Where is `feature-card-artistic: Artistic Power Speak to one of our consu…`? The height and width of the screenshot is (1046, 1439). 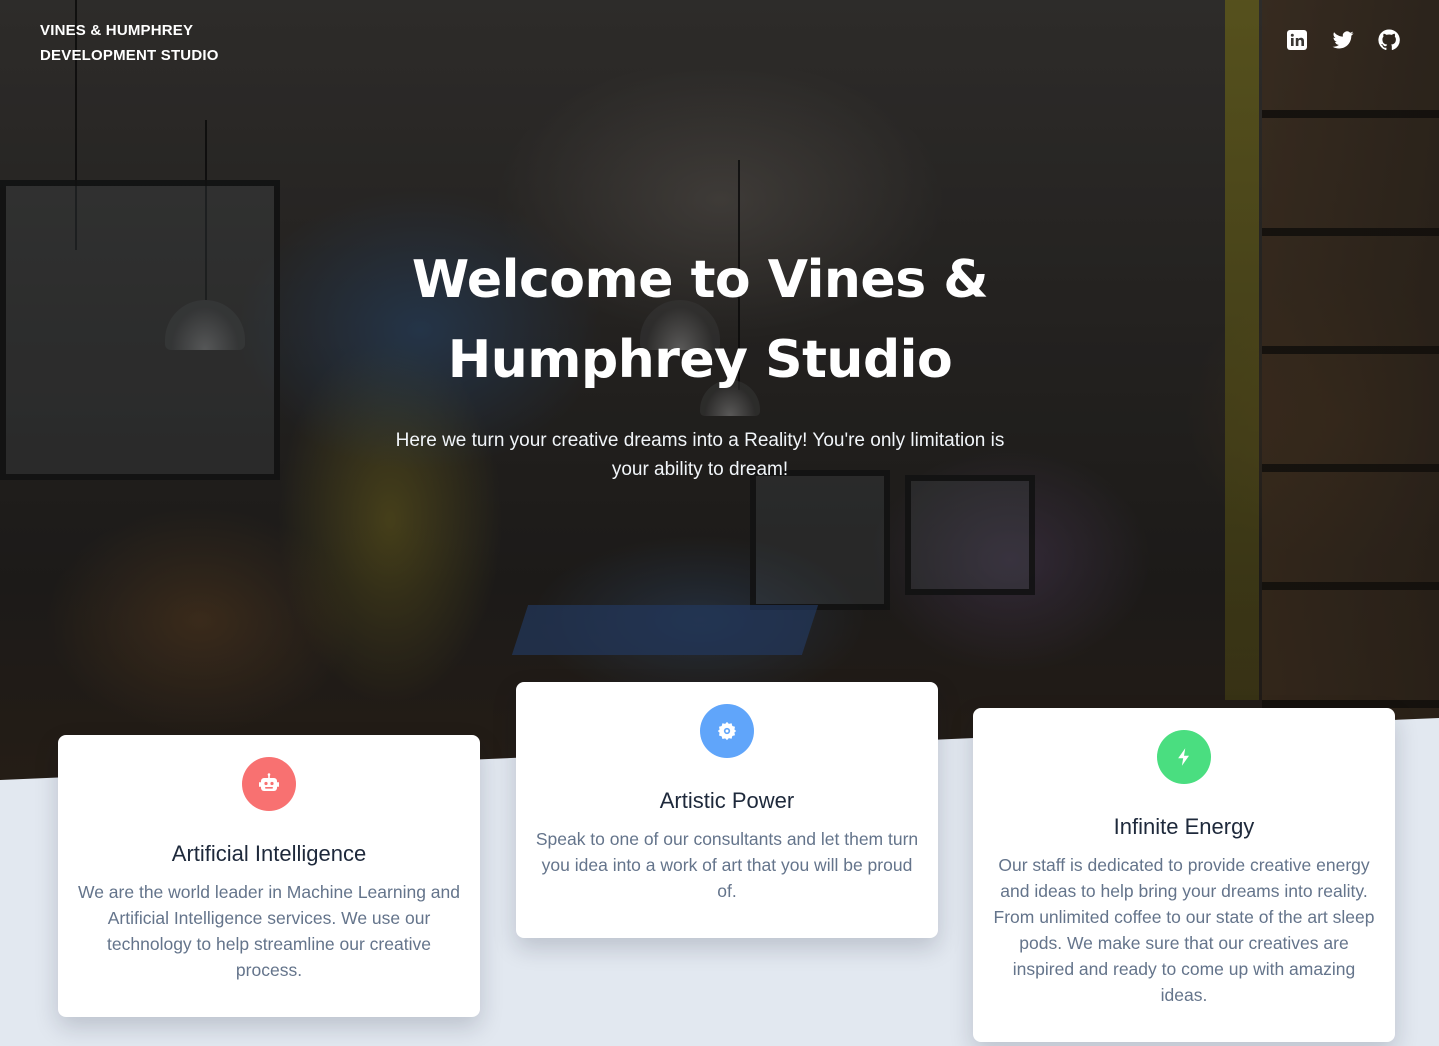
feature-card-artistic: Artistic Power Speak to one of our consu… is located at coordinates (727, 810).